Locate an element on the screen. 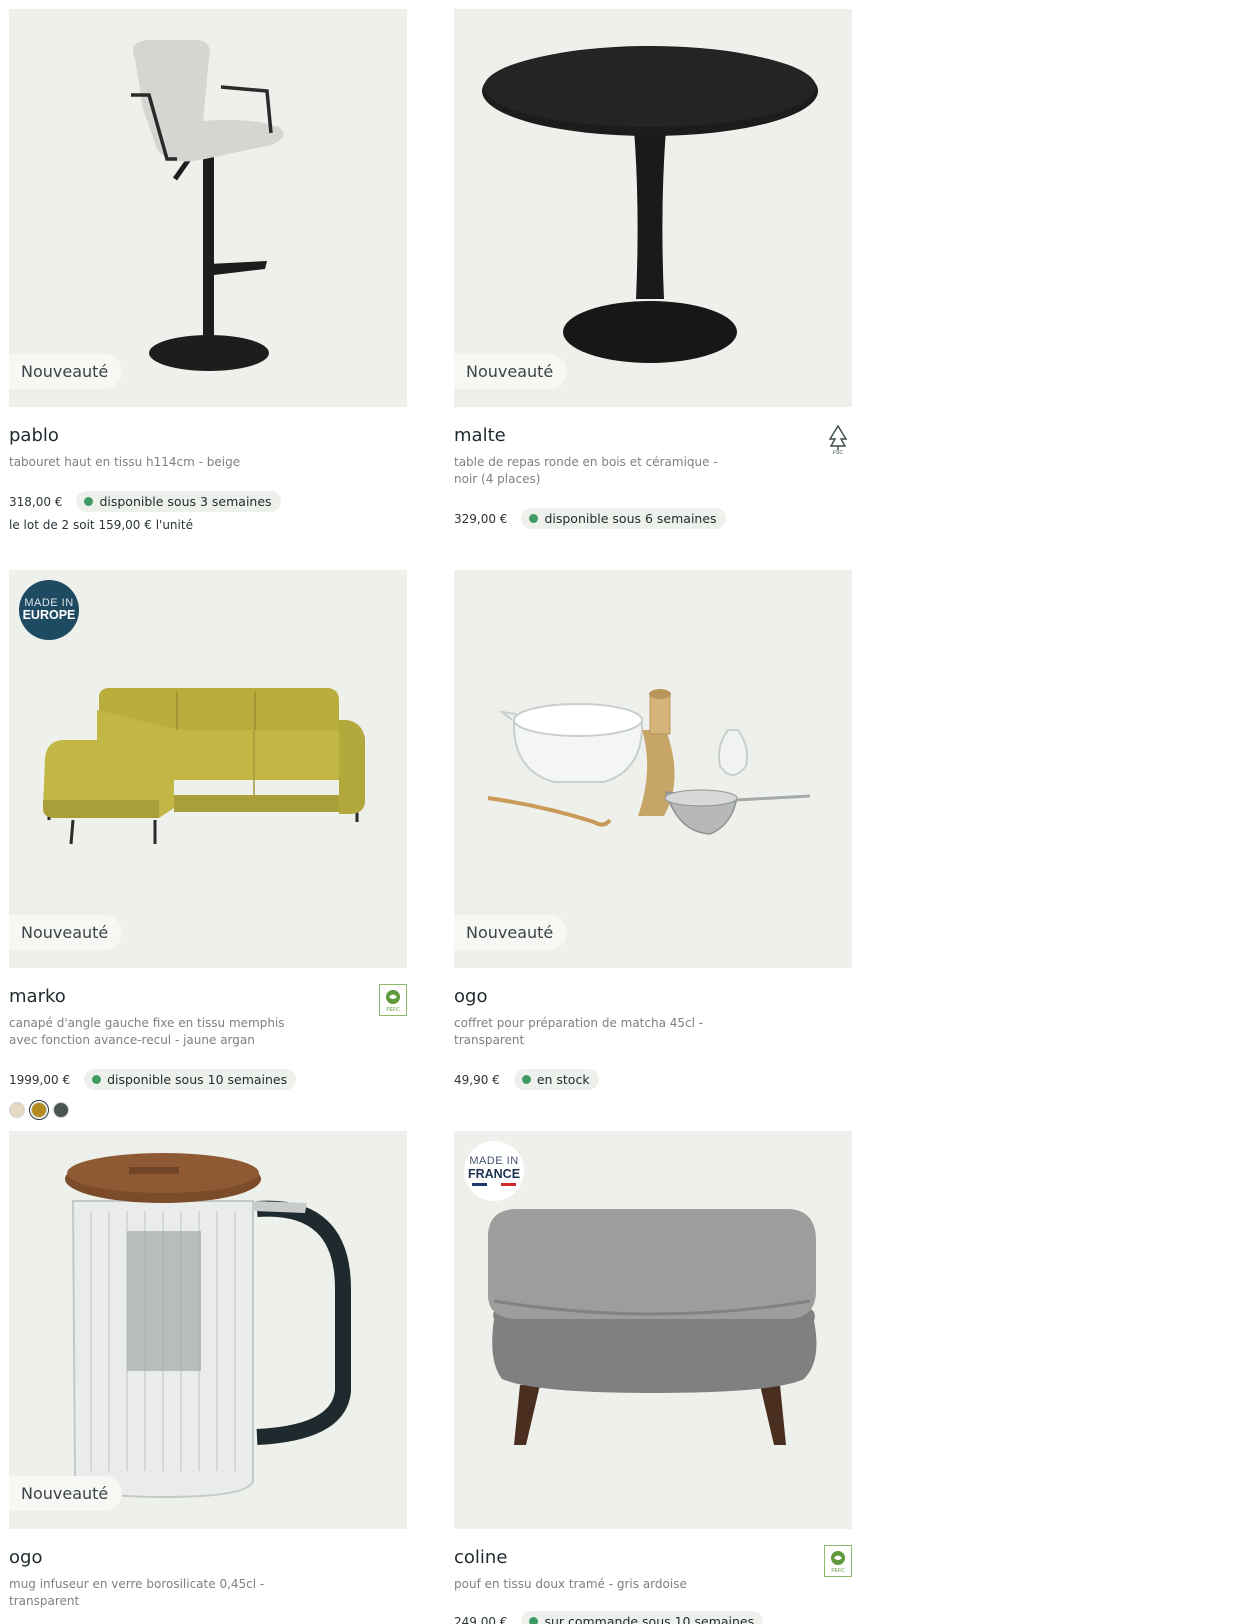 The height and width of the screenshot is (1624, 1250). bar-stool-image is located at coordinates (207, 205).